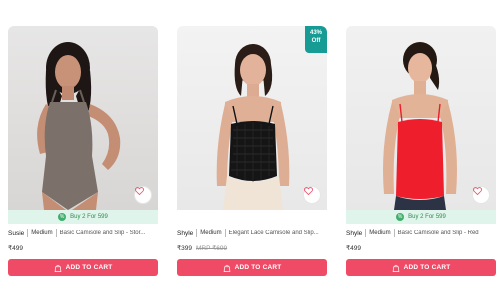 The width and height of the screenshot is (500, 300). What do you see at coordinates (315, 33) in the screenshot?
I see `discount-percent: 43%` at bounding box center [315, 33].